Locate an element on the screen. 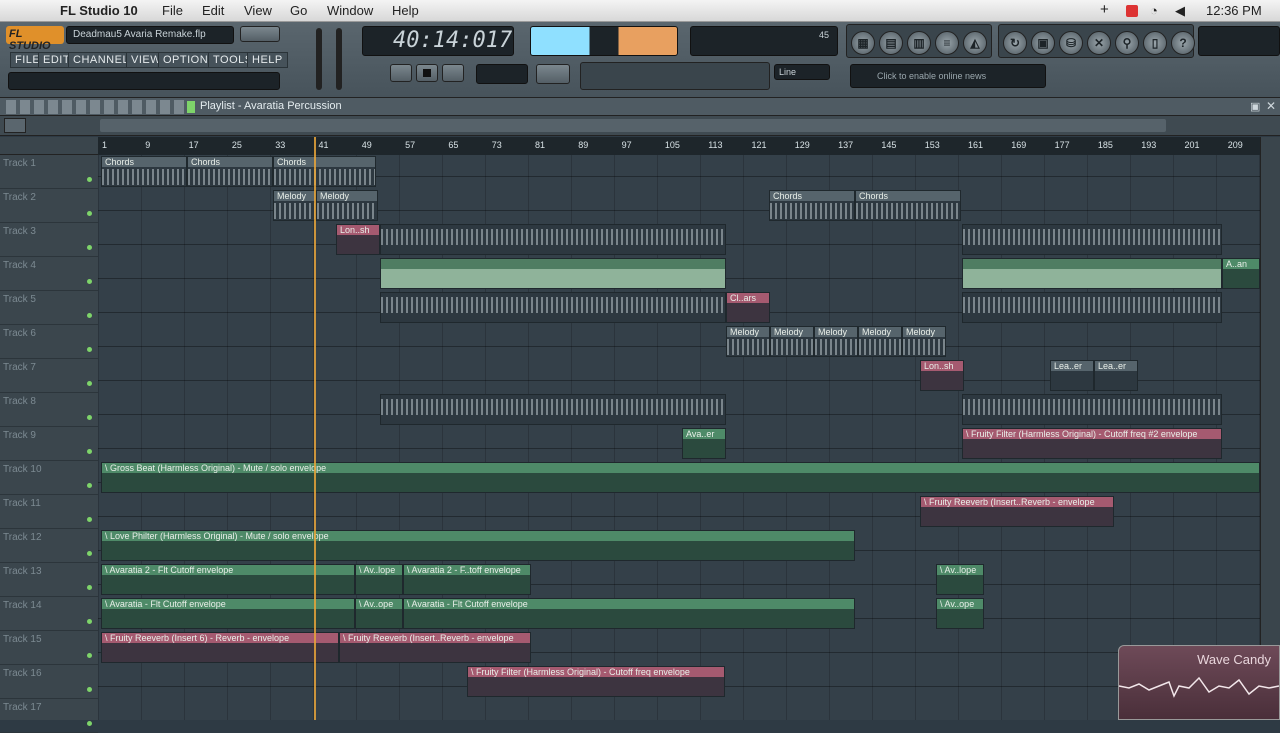  wave-candy-window: Wave Candy is located at coordinates (1199, 682).